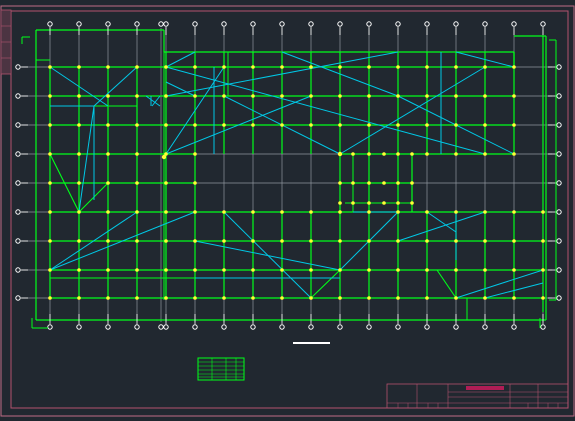 This screenshot has width=575, height=421. What do you see at coordinates (477, 396) in the screenshot?
I see `title-block` at bounding box center [477, 396].